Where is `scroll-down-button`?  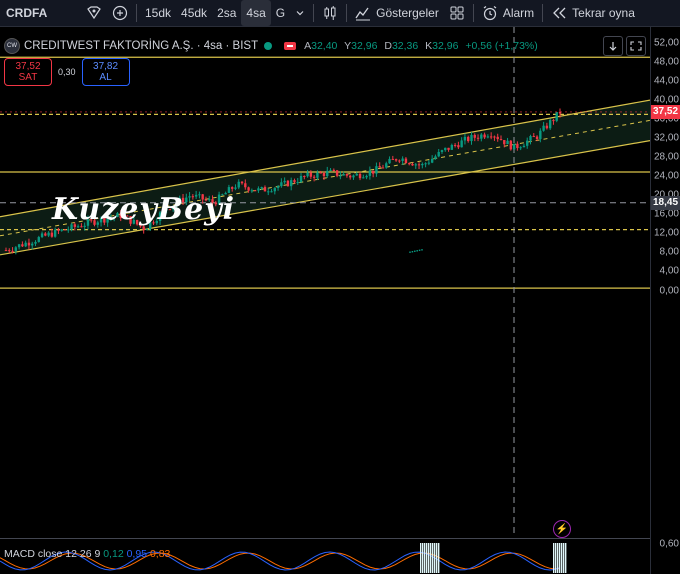
scroll-down-button is located at coordinates (613, 46).